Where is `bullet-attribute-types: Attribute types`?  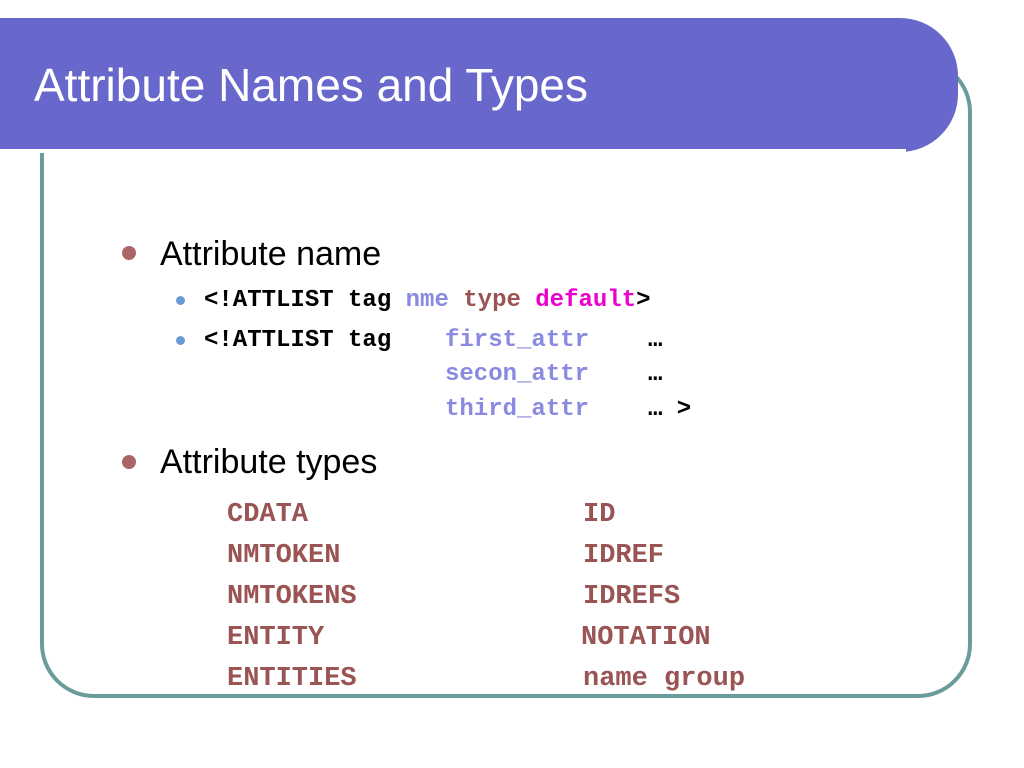 bullet-attribute-types: Attribute types is located at coordinates (269, 462).